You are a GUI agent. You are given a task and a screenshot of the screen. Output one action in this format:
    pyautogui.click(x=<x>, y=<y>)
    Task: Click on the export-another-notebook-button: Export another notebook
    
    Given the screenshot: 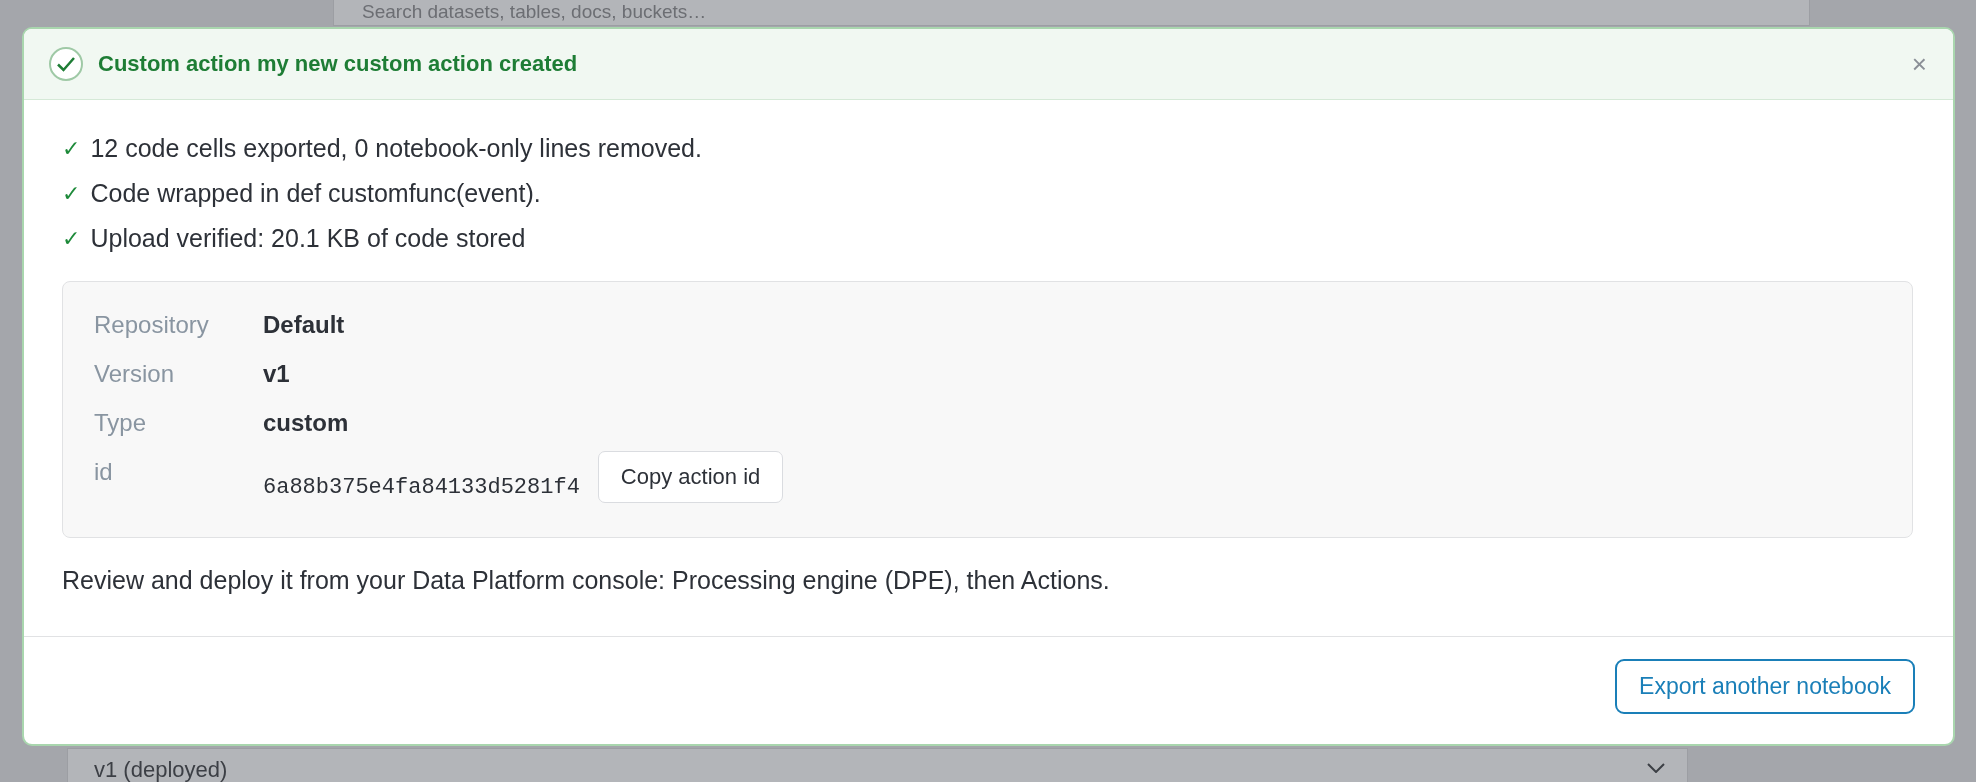 What is the action you would take?
    pyautogui.click(x=1765, y=686)
    